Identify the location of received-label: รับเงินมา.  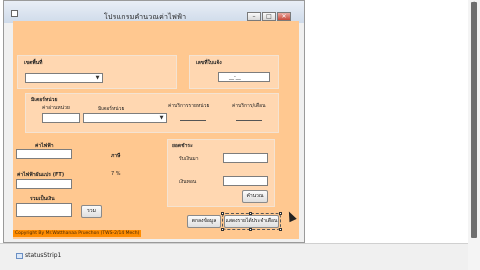
(189, 159).